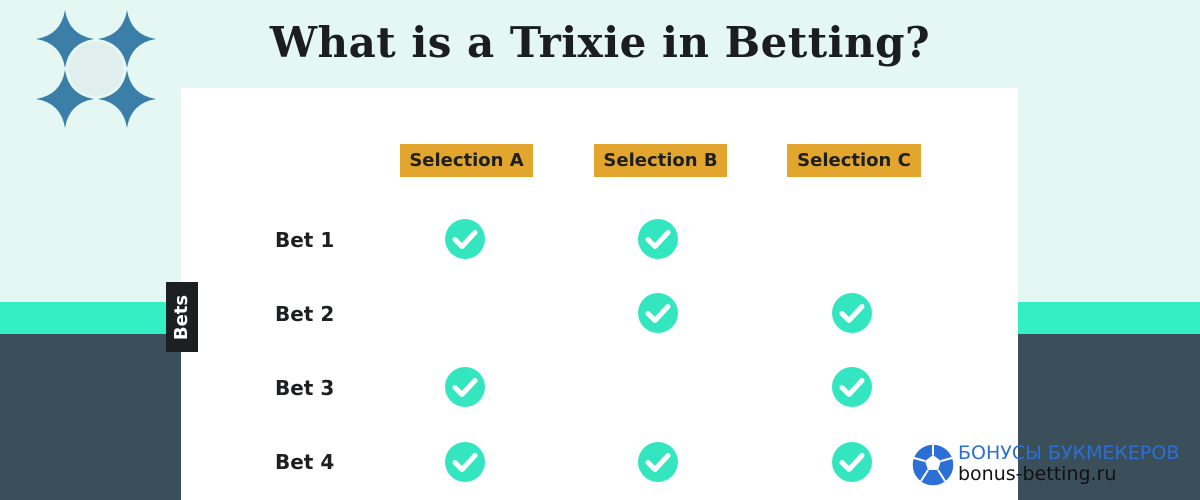 The height and width of the screenshot is (500, 1200). I want to click on selection-c-header: Selection C, so click(854, 160).